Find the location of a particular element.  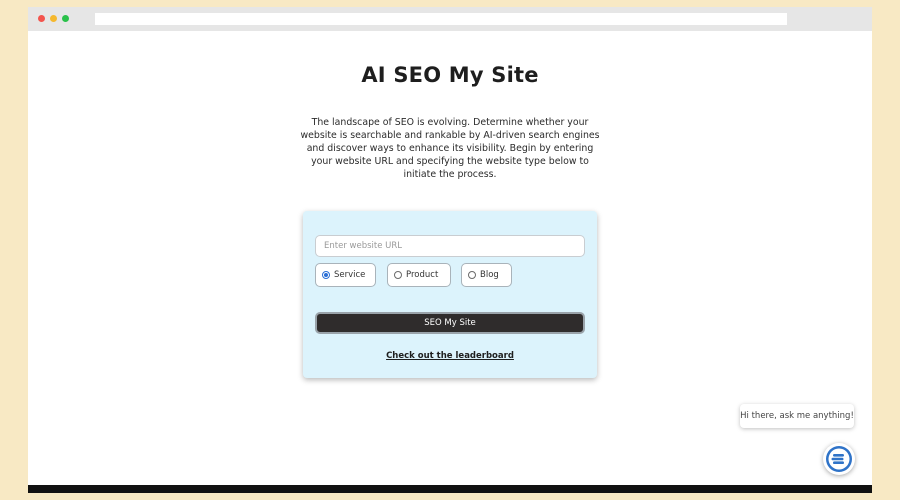

leaderboard-link: Check out the leaderboard is located at coordinates (450, 356).